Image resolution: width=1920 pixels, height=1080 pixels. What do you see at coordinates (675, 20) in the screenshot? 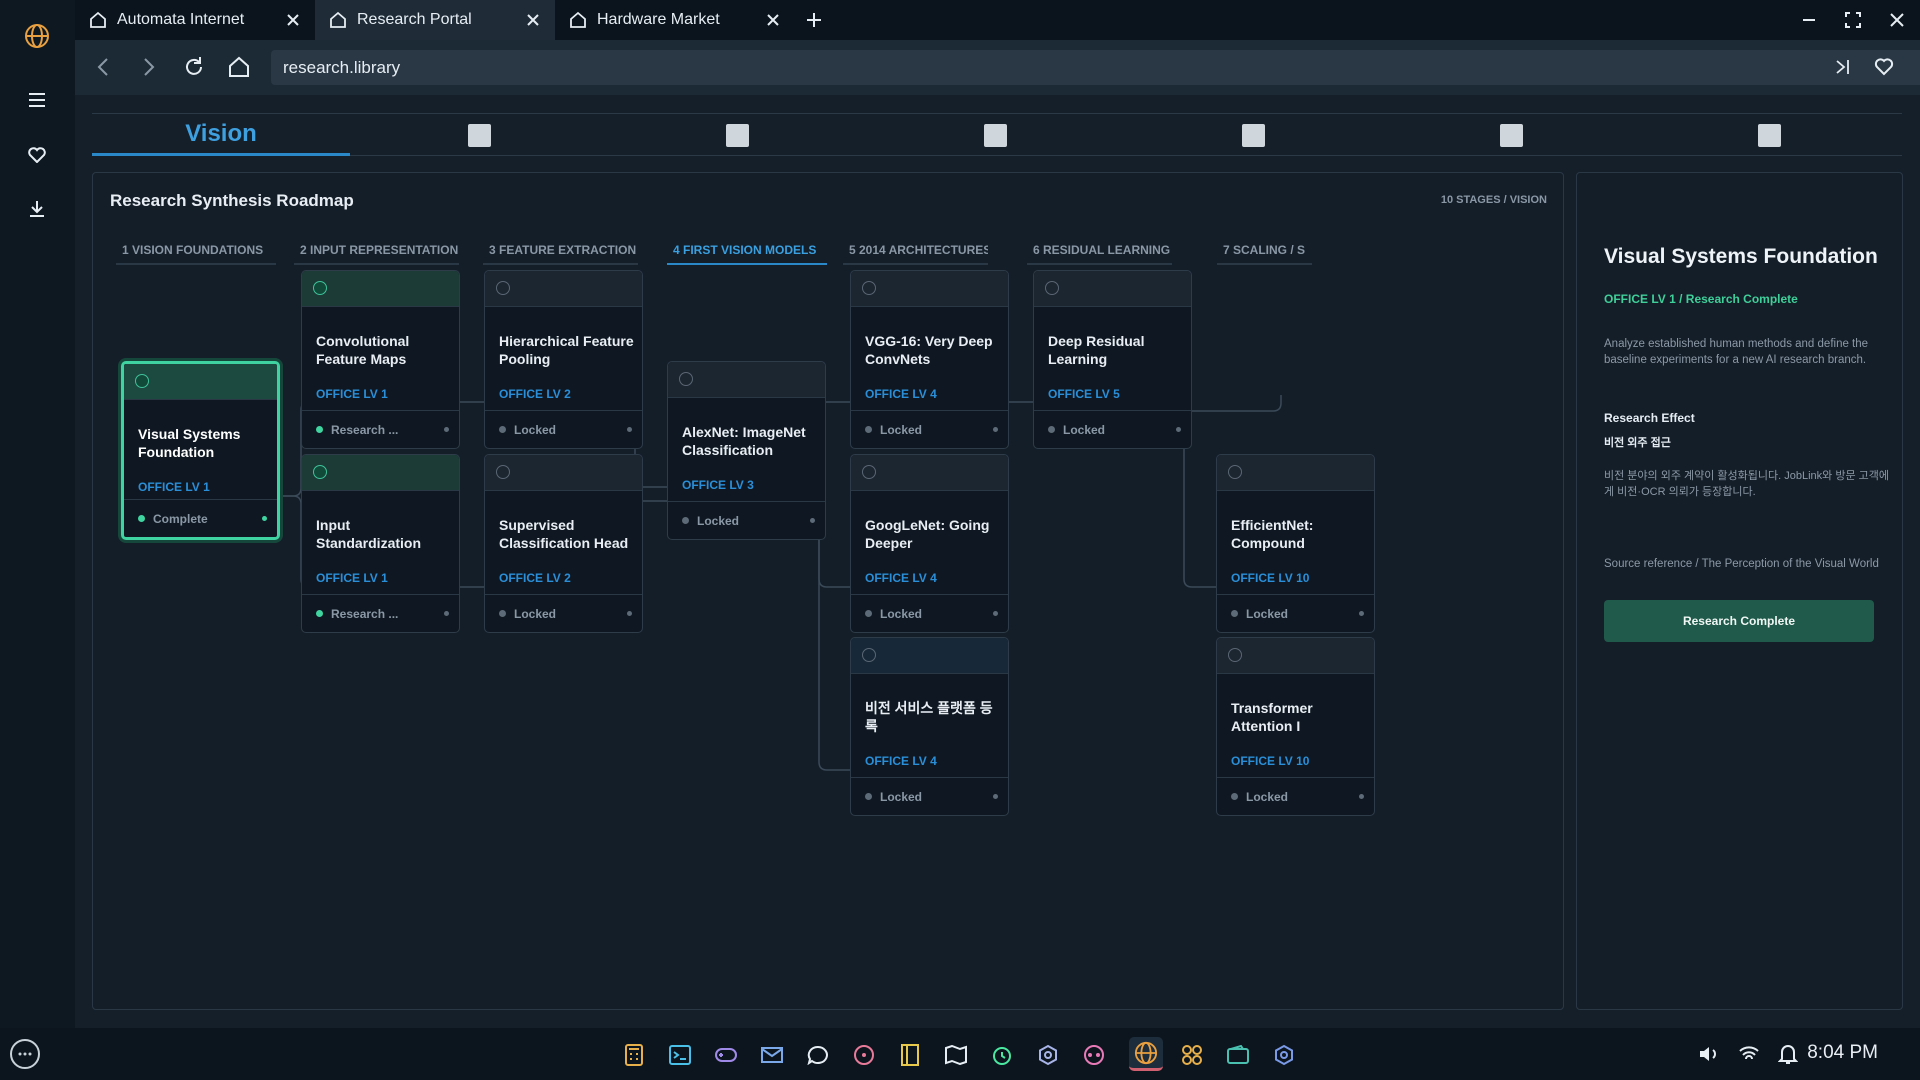
I see `browser-tab: Hardware Market` at bounding box center [675, 20].